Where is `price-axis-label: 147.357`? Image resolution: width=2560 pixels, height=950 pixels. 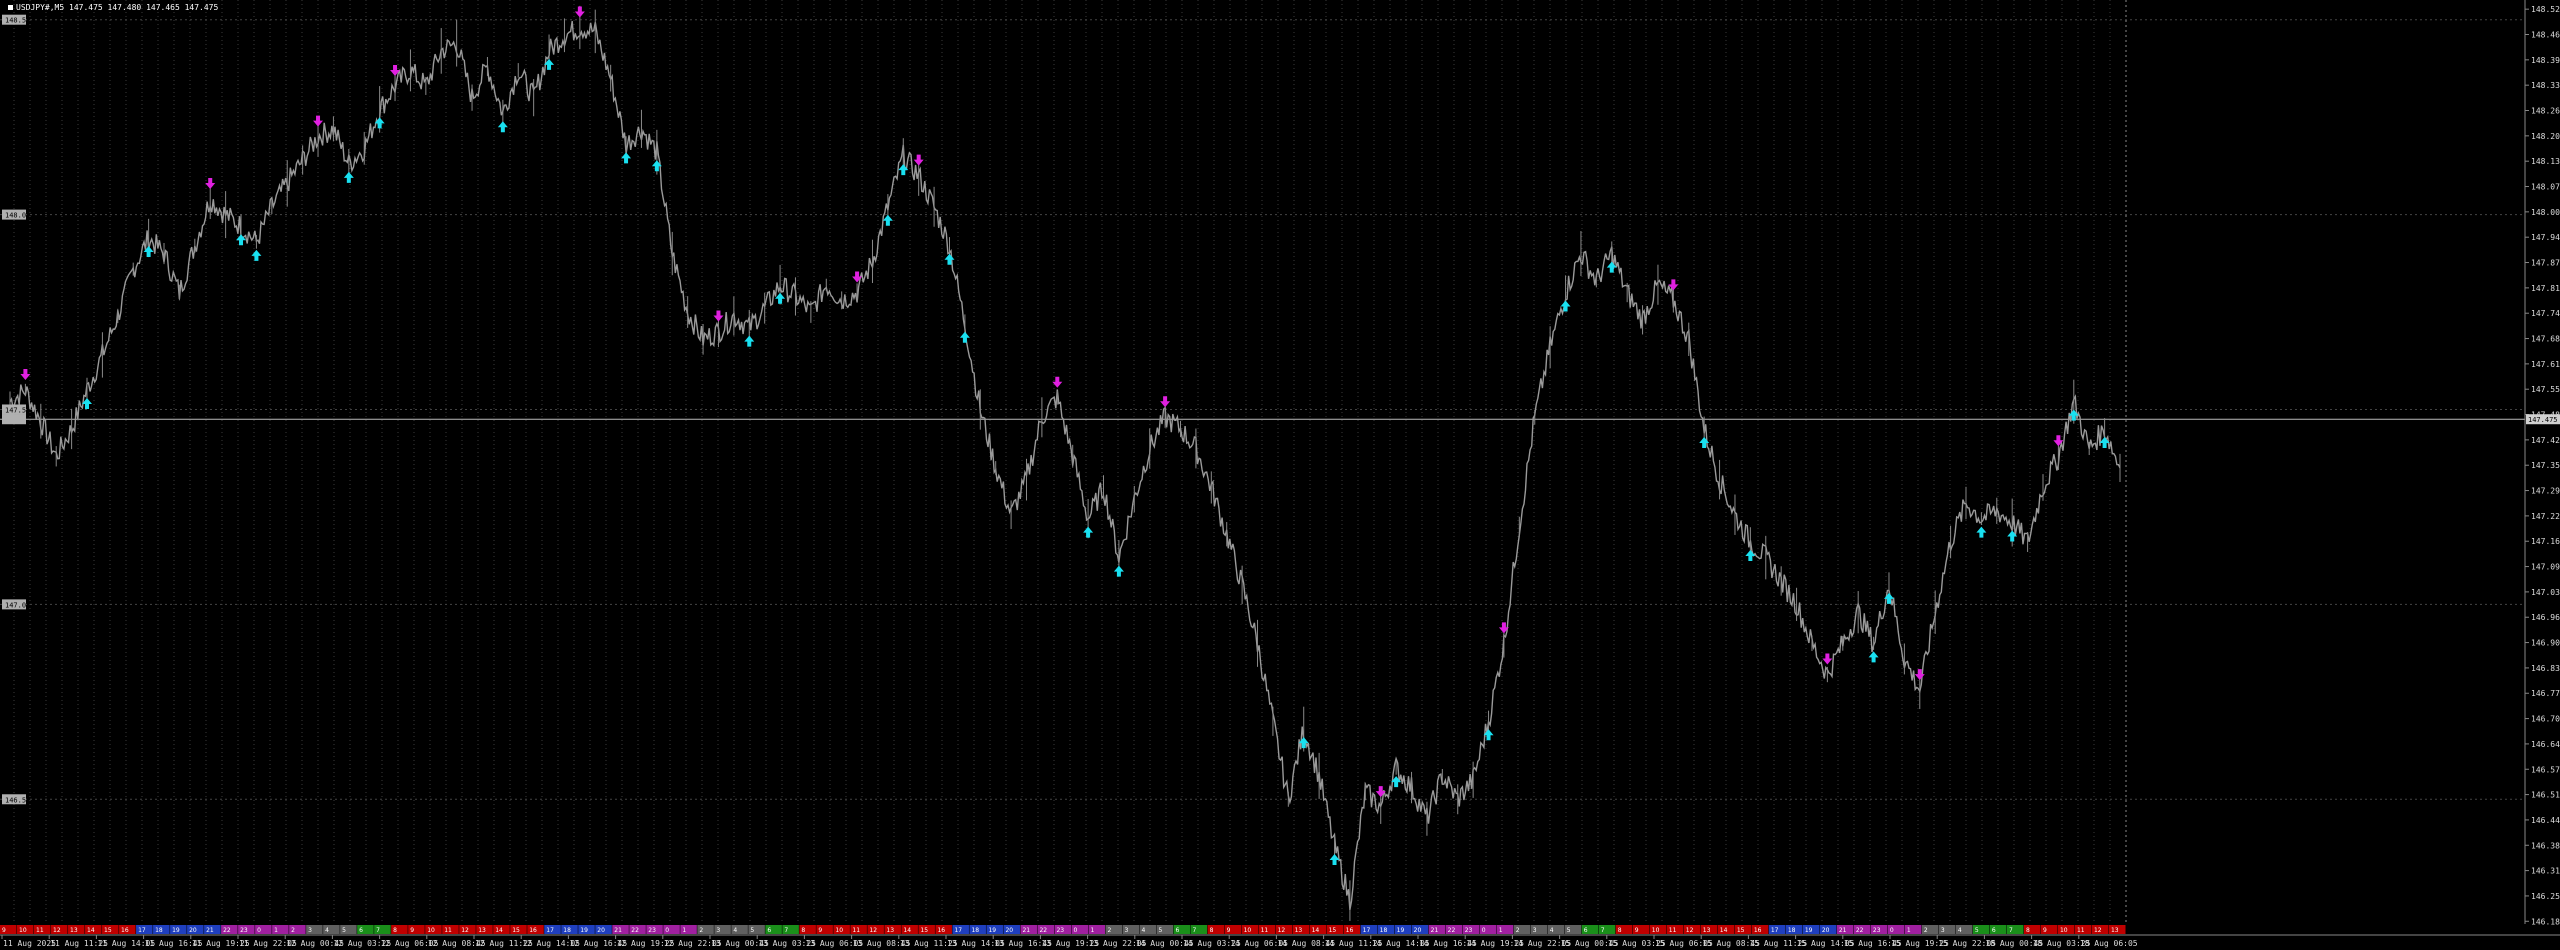 price-axis-label: 147.357 is located at coordinates (2545, 465).